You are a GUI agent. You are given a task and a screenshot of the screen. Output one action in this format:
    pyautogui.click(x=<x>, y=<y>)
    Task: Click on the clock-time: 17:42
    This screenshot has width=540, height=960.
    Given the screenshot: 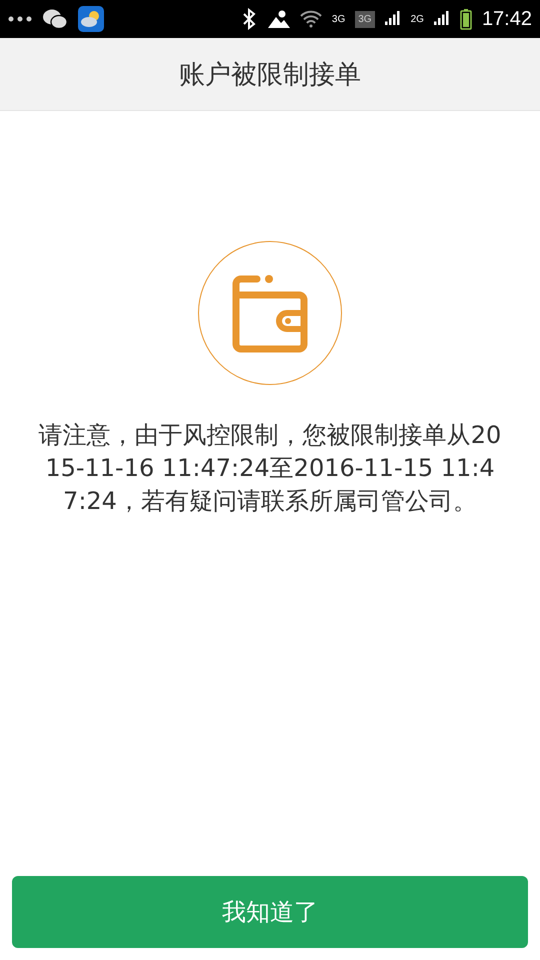 What is the action you would take?
    pyautogui.click(x=507, y=19)
    